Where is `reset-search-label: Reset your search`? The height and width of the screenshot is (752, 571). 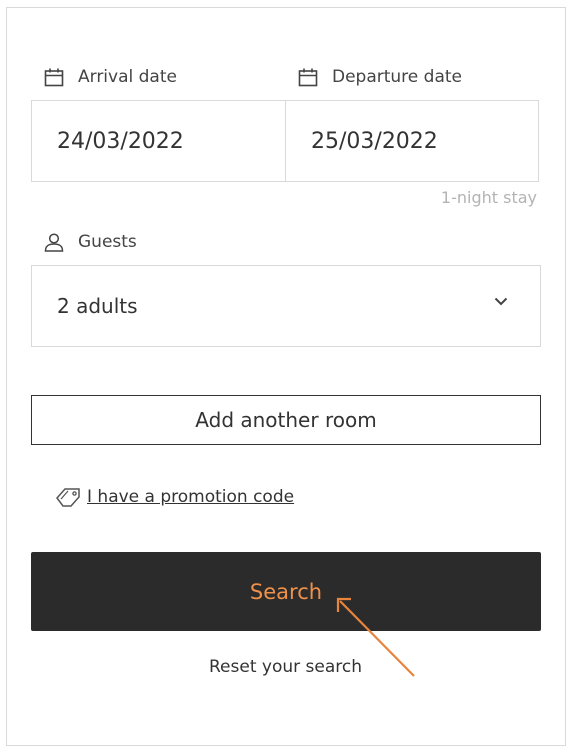
reset-search-label: Reset your search is located at coordinates (285, 667).